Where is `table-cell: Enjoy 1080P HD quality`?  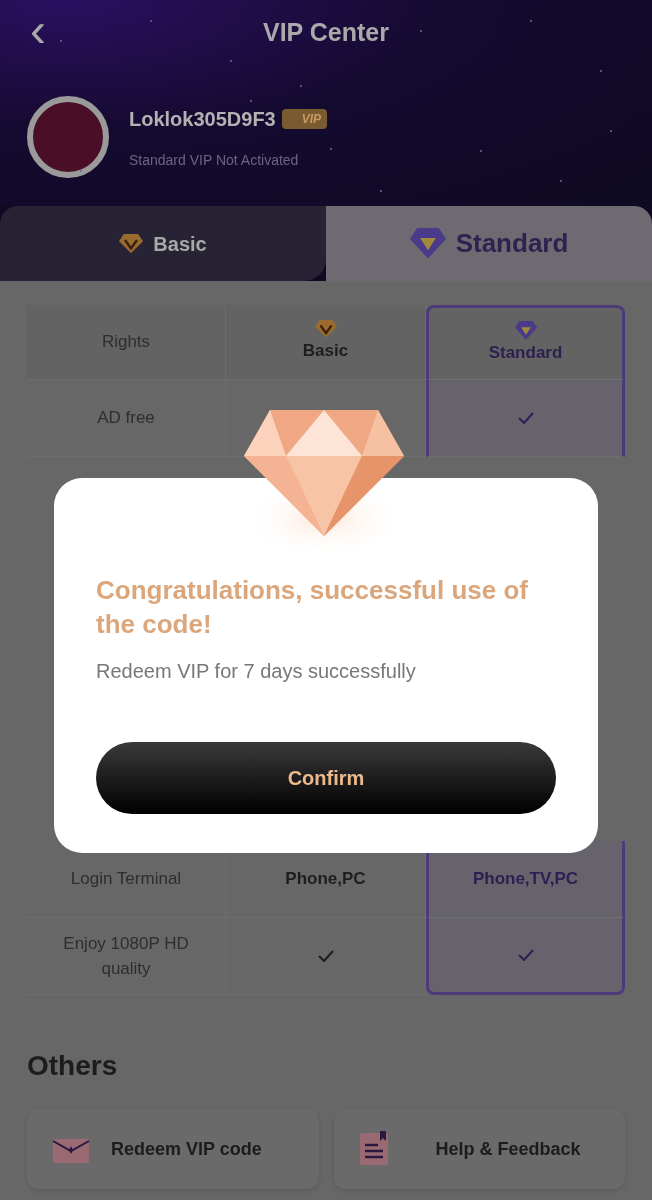 table-cell: Enjoy 1080P HD quality is located at coordinates (126, 956).